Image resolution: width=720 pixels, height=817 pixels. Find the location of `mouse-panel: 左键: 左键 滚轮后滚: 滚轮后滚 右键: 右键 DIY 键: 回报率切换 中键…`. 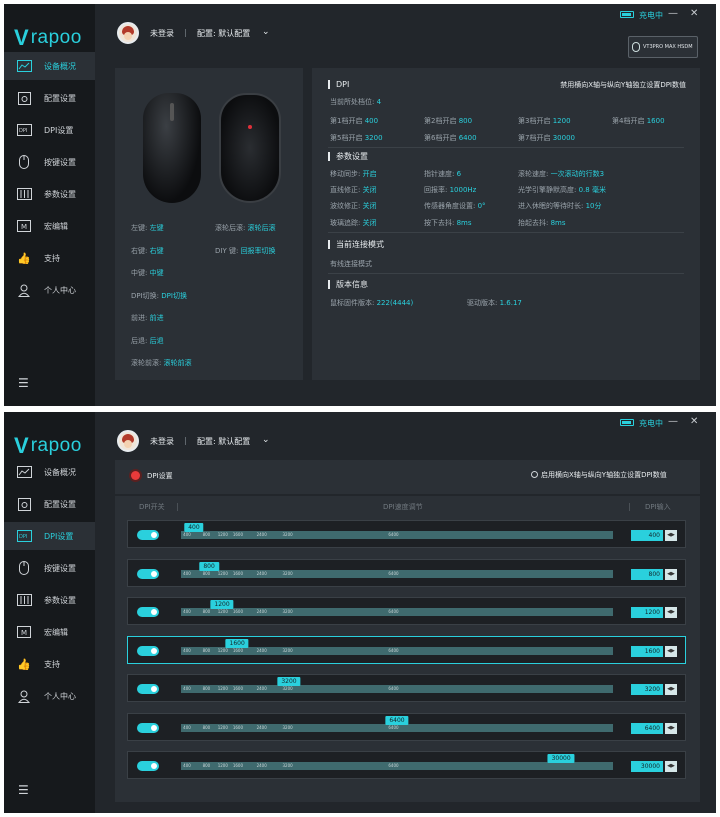

mouse-panel: 左键: 左键 滚轮后滚: 滚轮后滚 右键: 右键 DIY 键: 回报率切换 中键… is located at coordinates (209, 224).